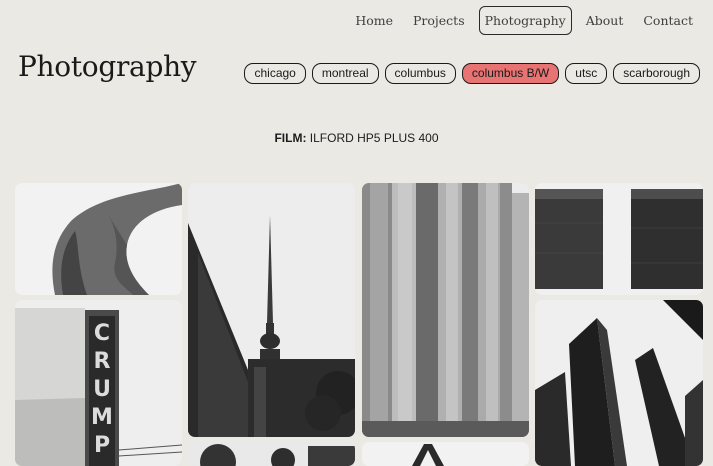  Describe the element at coordinates (374, 20) in the screenshot. I see `nav-home: Home` at that location.